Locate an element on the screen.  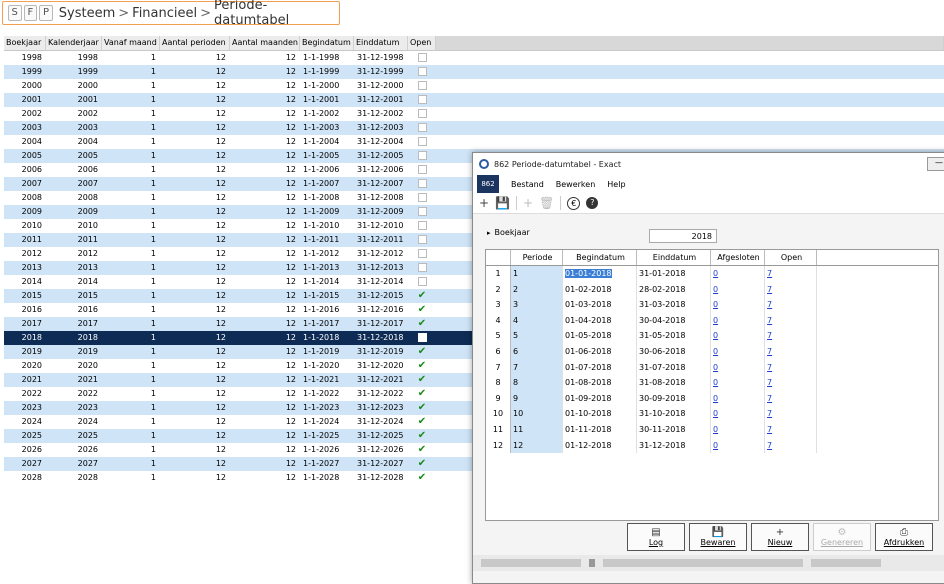
cell-periode: 9 is located at coordinates (537, 398).